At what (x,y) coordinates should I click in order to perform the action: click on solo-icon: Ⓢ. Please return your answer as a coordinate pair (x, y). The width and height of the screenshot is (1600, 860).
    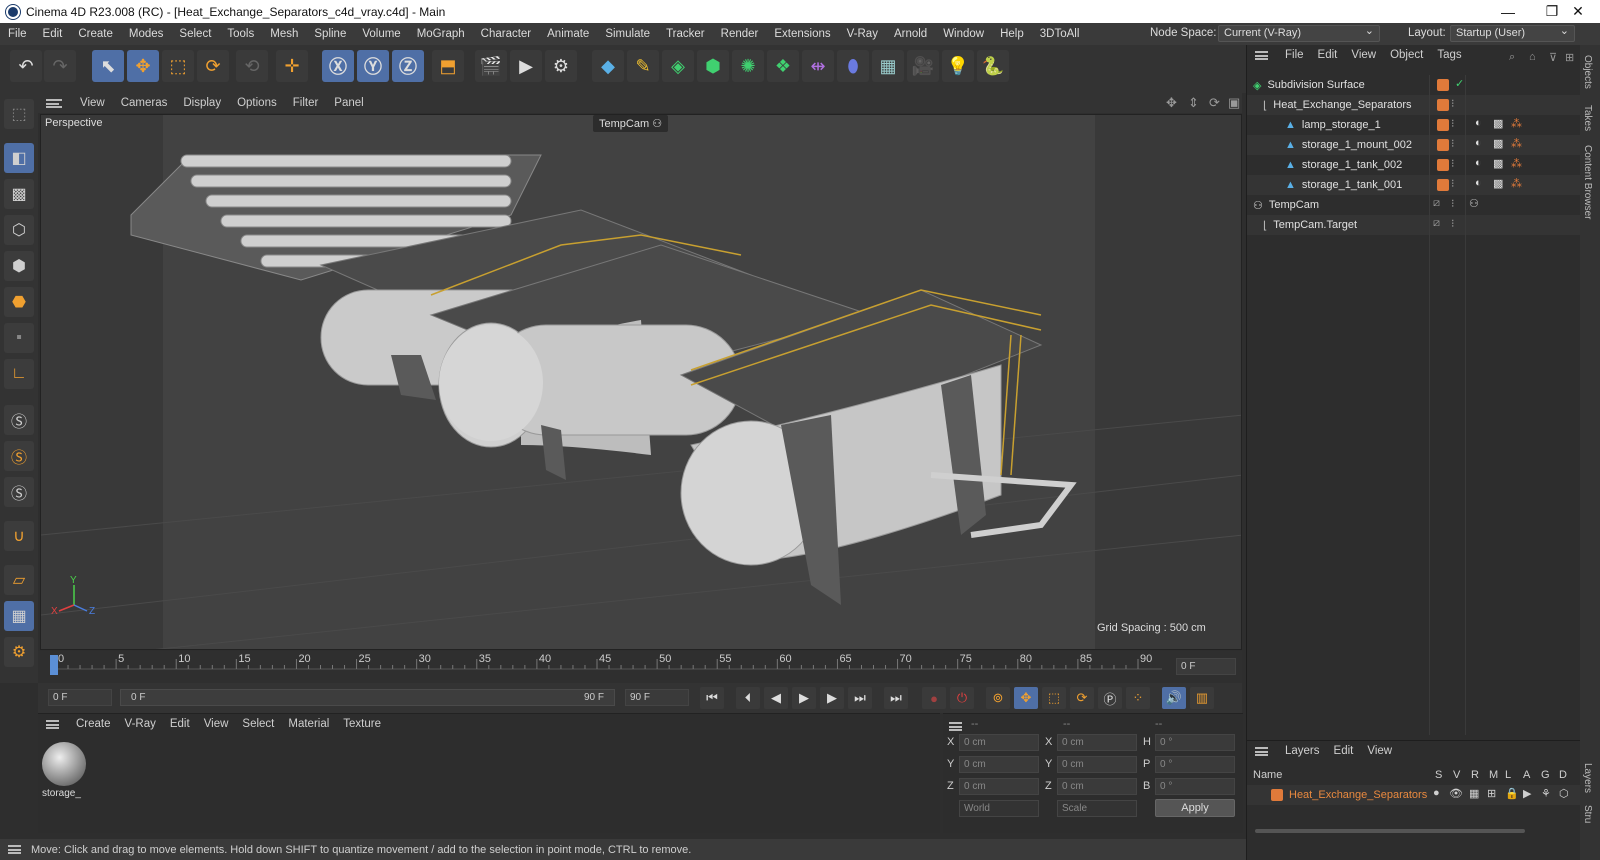
    Looking at the image, I should click on (19, 492).